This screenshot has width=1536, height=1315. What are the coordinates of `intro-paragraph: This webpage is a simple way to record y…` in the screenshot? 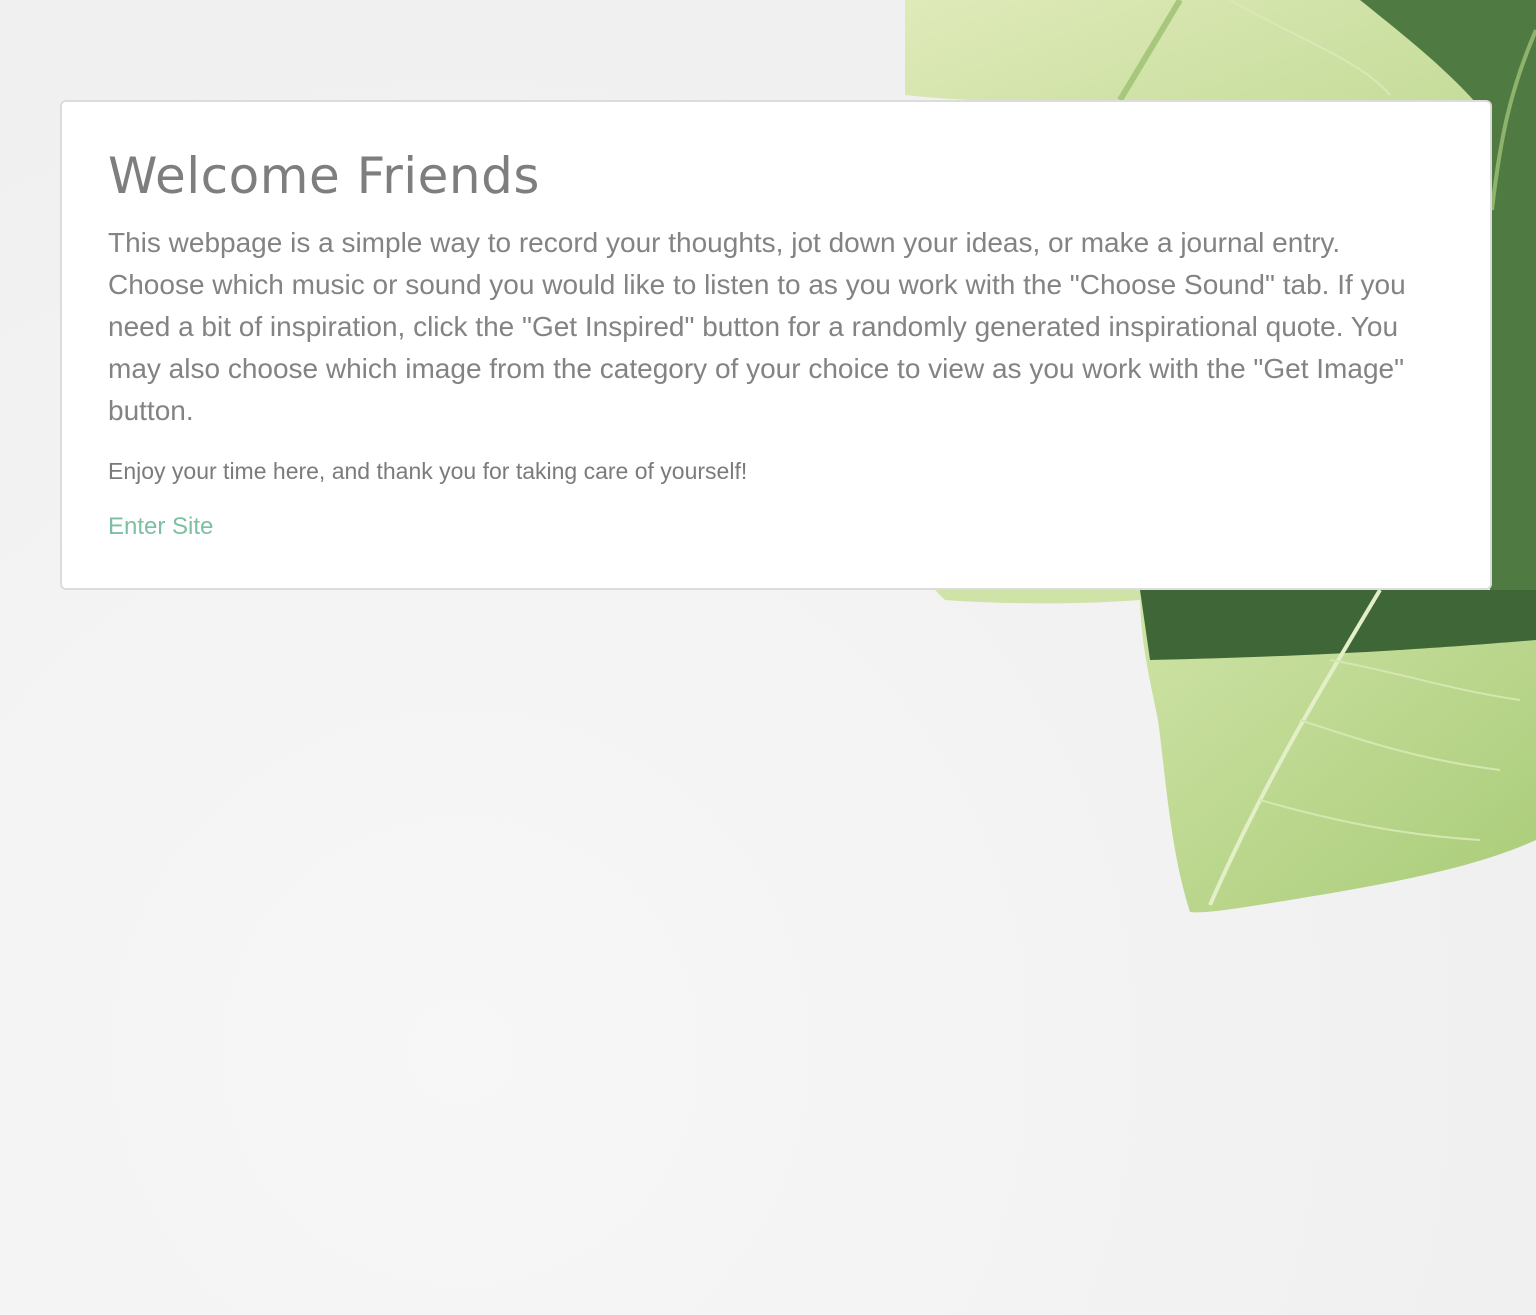 It's located at (757, 326).